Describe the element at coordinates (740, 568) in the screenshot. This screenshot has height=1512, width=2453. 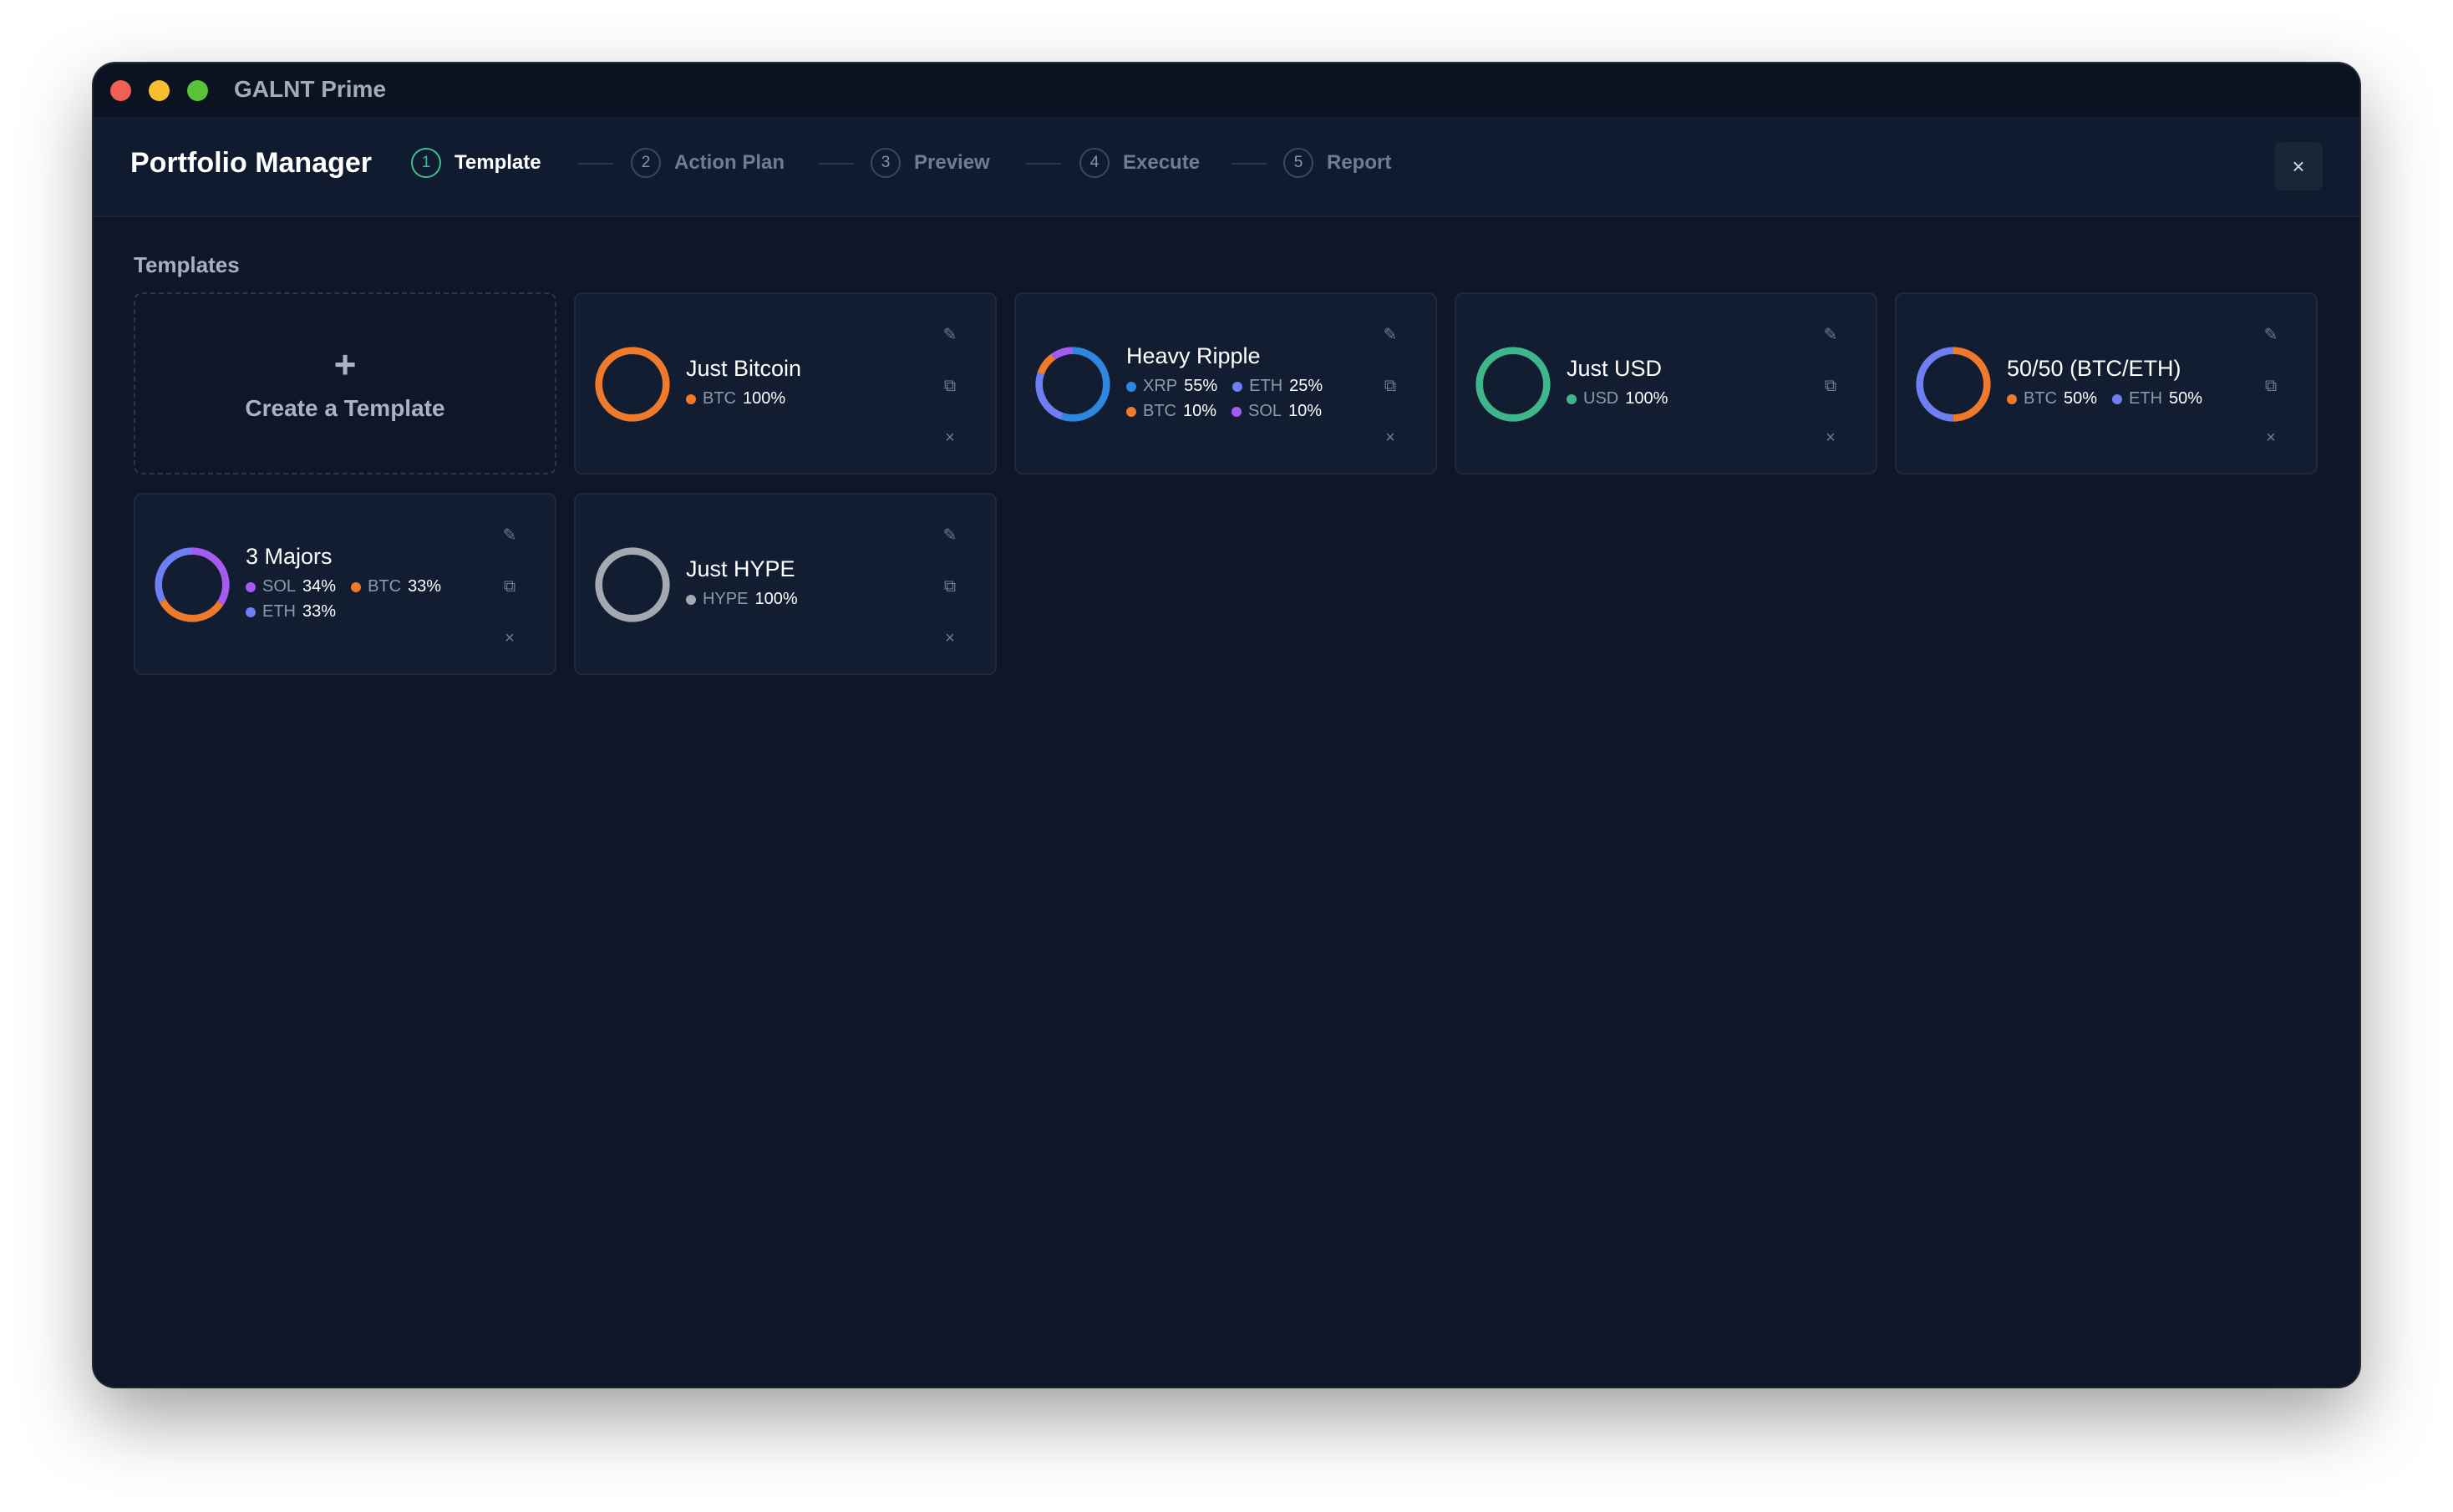
I see `template-name: Just HYPE` at that location.